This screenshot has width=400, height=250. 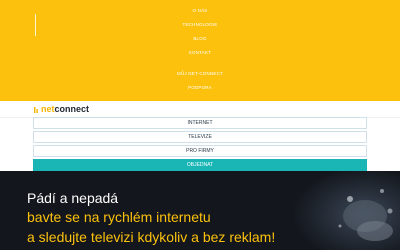 What do you see at coordinates (200, 88) in the screenshot?
I see `menu-item-podpora: PODPORA` at bounding box center [200, 88].